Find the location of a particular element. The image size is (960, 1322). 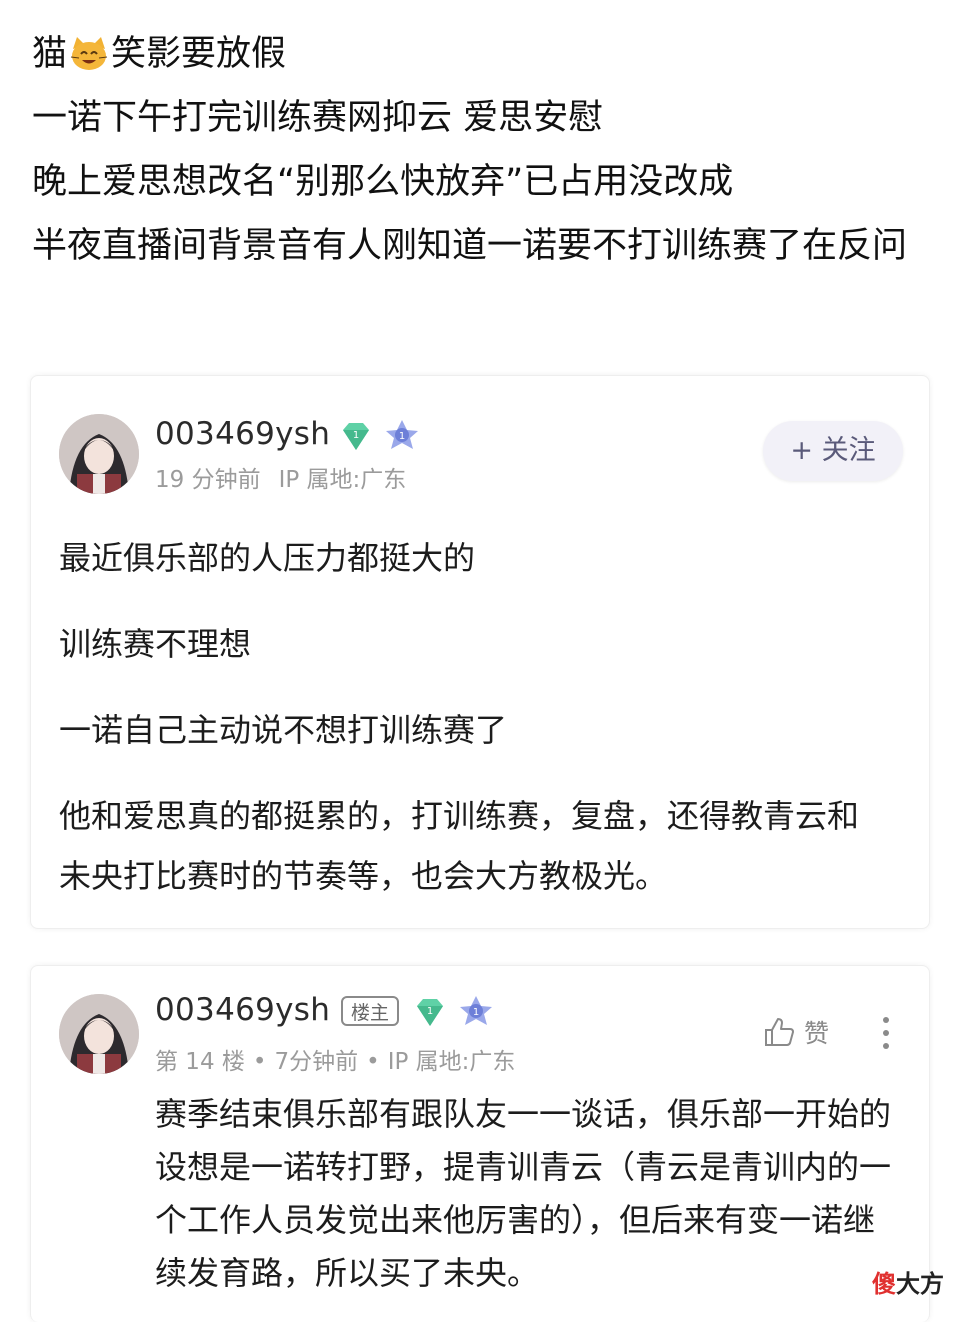

post-meta: 19 分钟前 IP 属地:广东 is located at coordinates (280, 477).